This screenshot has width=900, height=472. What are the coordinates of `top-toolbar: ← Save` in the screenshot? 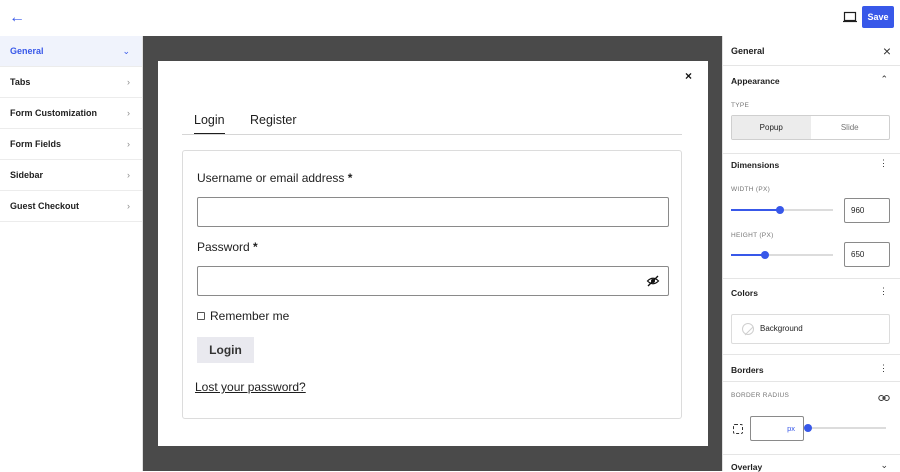 It's located at (450, 18).